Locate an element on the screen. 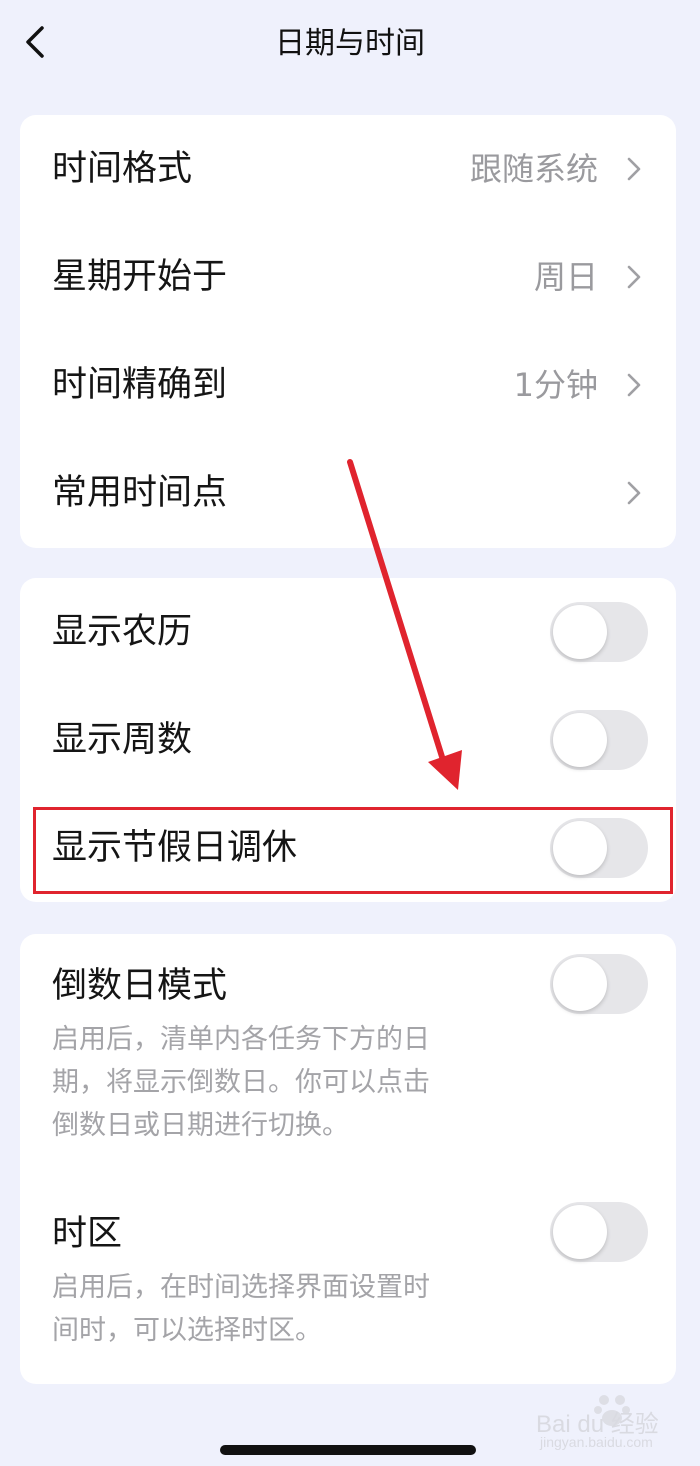 Image resolution: width=700 pixels, height=1466 pixels. watermark-url: jingyan.baidu.com is located at coordinates (596, 1442).